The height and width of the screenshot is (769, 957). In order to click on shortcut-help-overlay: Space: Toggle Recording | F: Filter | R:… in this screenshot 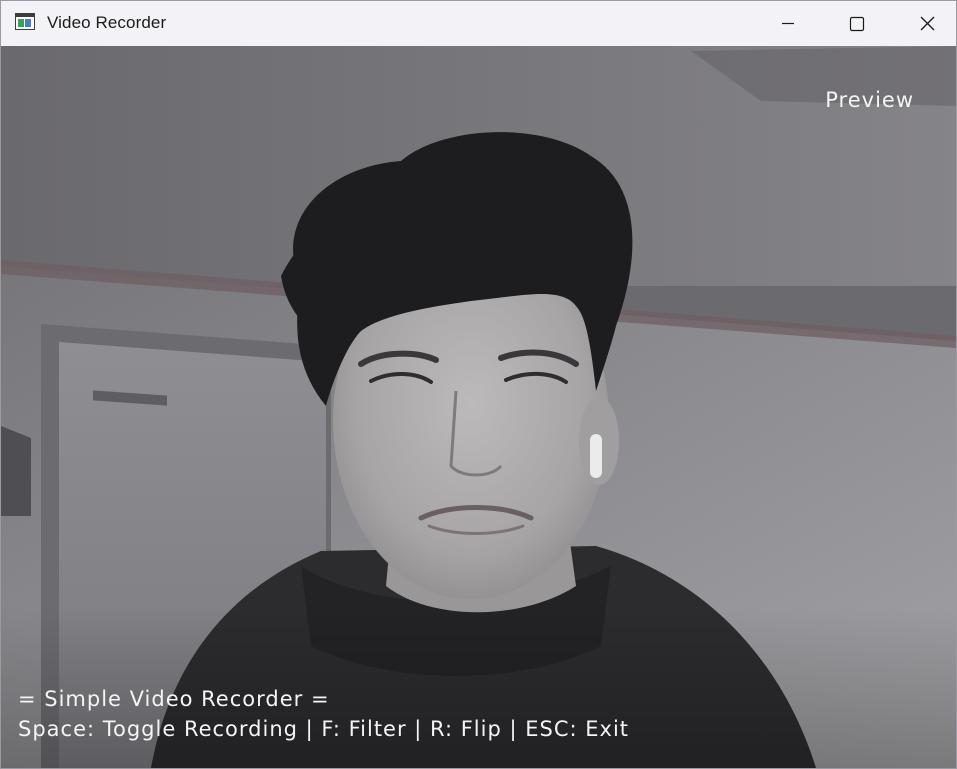, I will do `click(324, 729)`.